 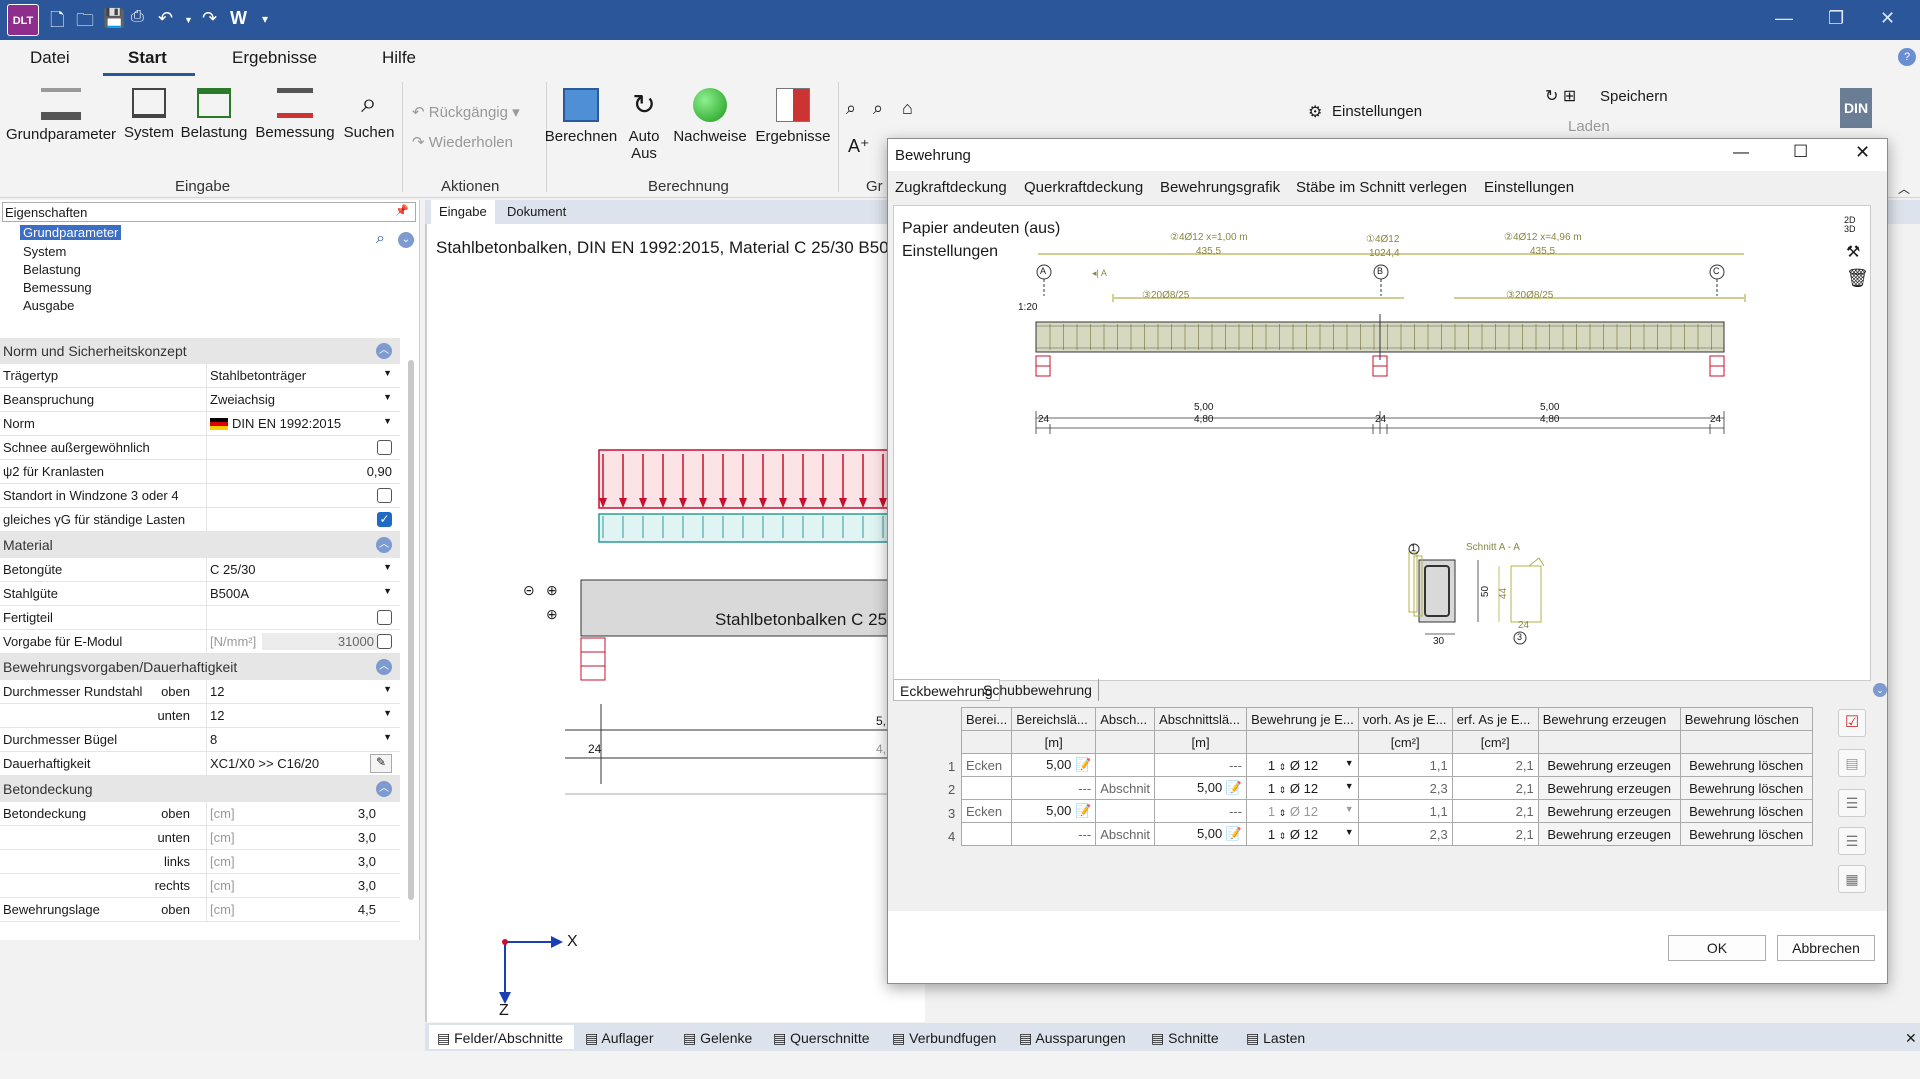 I want to click on undo-icon: ↶, so click(x=165, y=18).